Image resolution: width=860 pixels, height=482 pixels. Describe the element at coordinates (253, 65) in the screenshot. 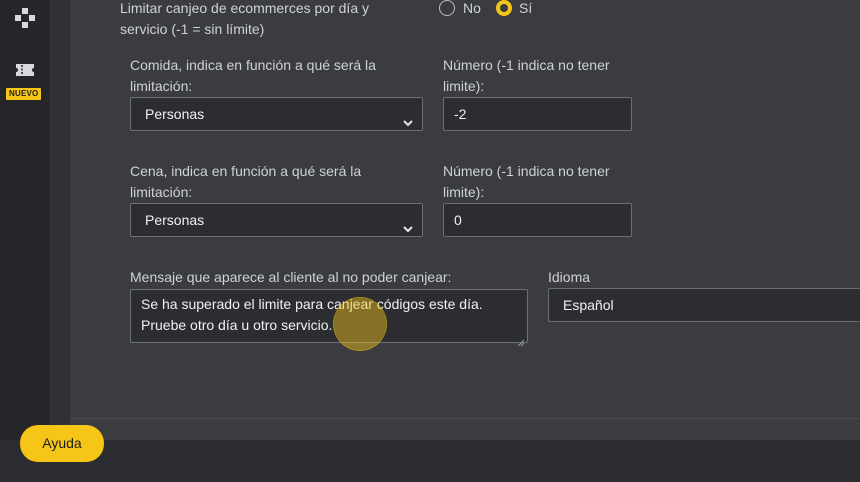

I see `comida-select-label-line1: Comida, indica en función a qué será la` at that location.